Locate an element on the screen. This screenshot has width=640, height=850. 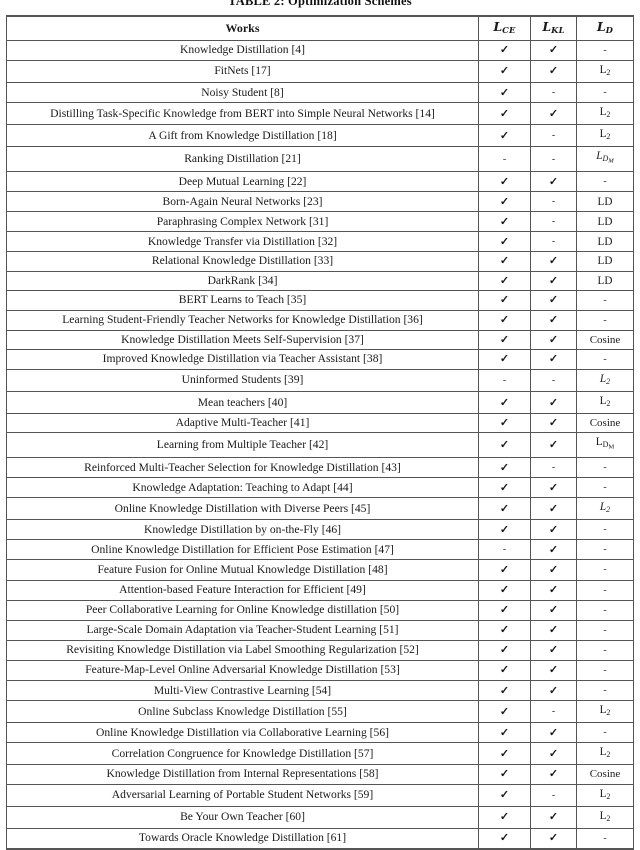
table-row: BERT Learns to Teach [35] ✓ ✓ - is located at coordinates (320, 300).